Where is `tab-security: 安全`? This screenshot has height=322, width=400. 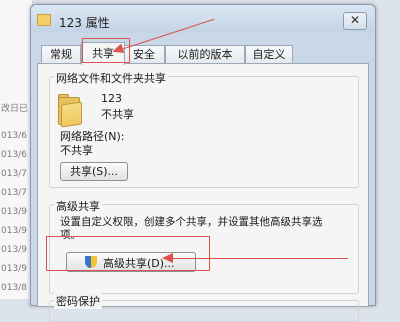 tab-security: 安全 is located at coordinates (144, 54).